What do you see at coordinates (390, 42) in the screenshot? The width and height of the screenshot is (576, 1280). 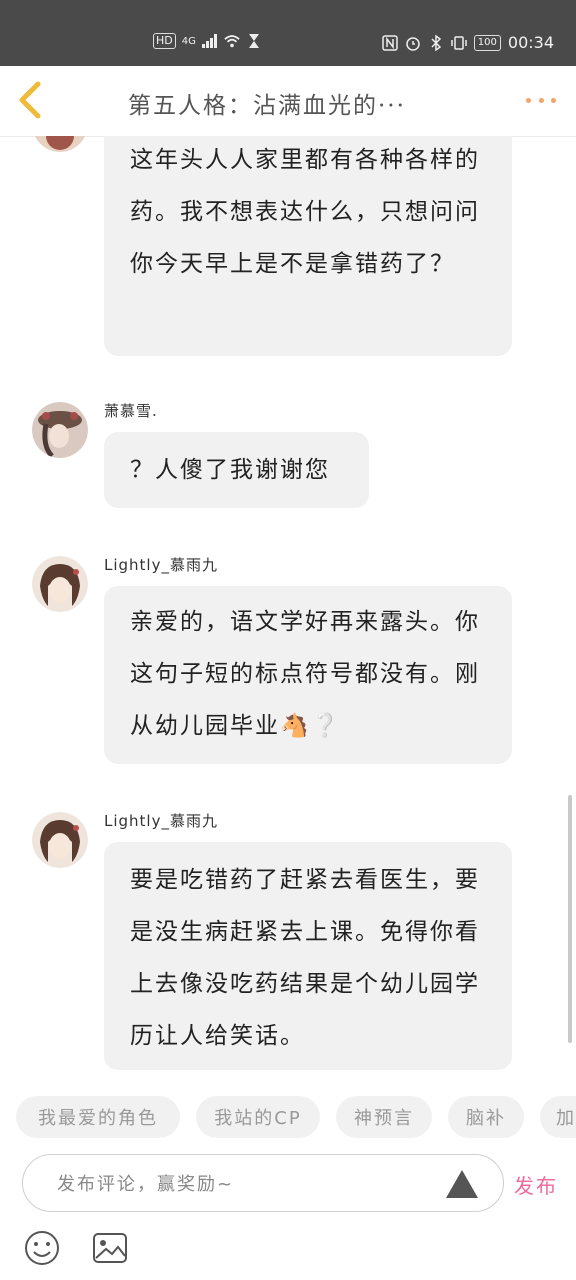 I see `nfc-icon` at bounding box center [390, 42].